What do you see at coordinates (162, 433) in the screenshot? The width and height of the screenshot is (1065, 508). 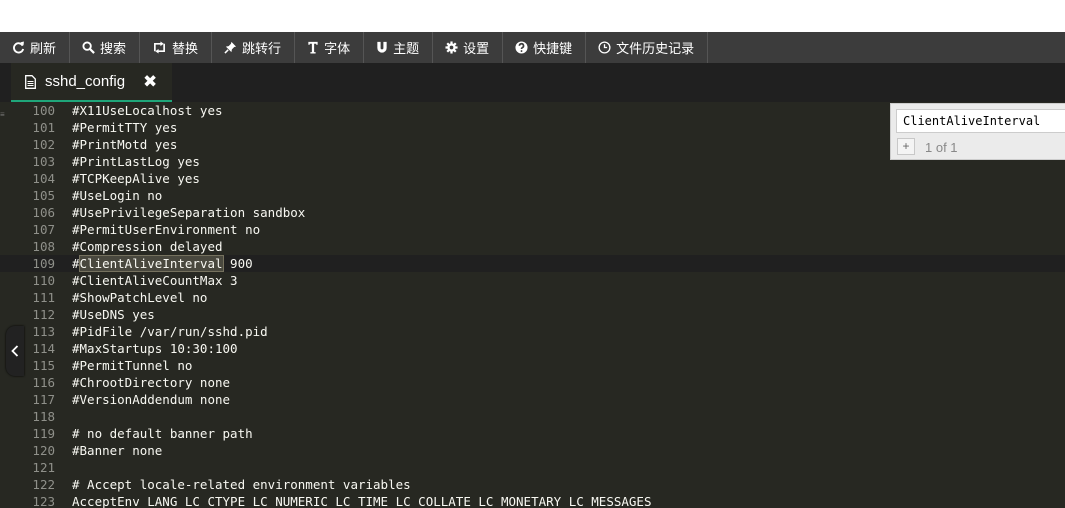 I see `line-text: # no default banner path` at bounding box center [162, 433].